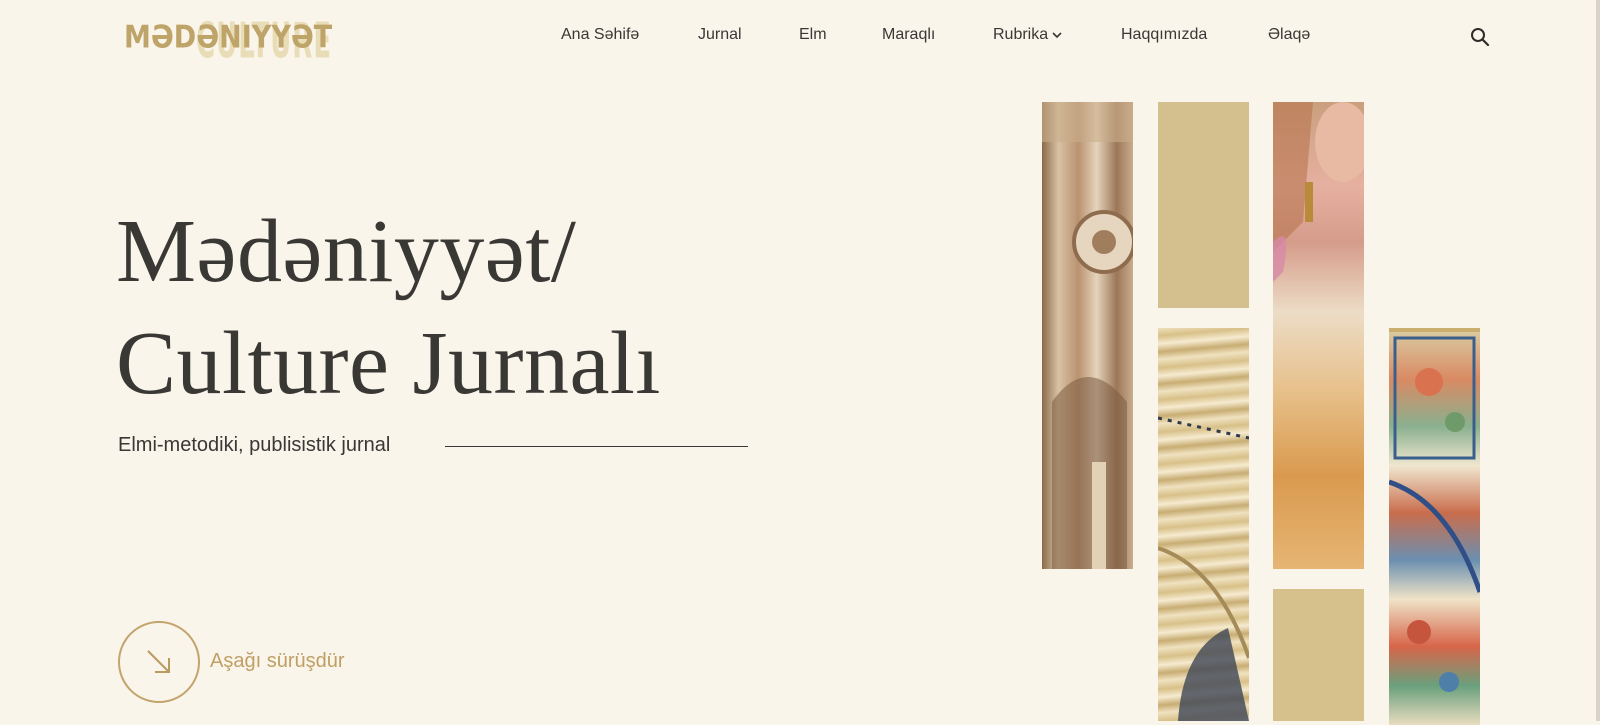 This screenshot has width=1600, height=725. I want to click on site-logo: CULTURE MƏDƏNIYYƏT, so click(228, 40).